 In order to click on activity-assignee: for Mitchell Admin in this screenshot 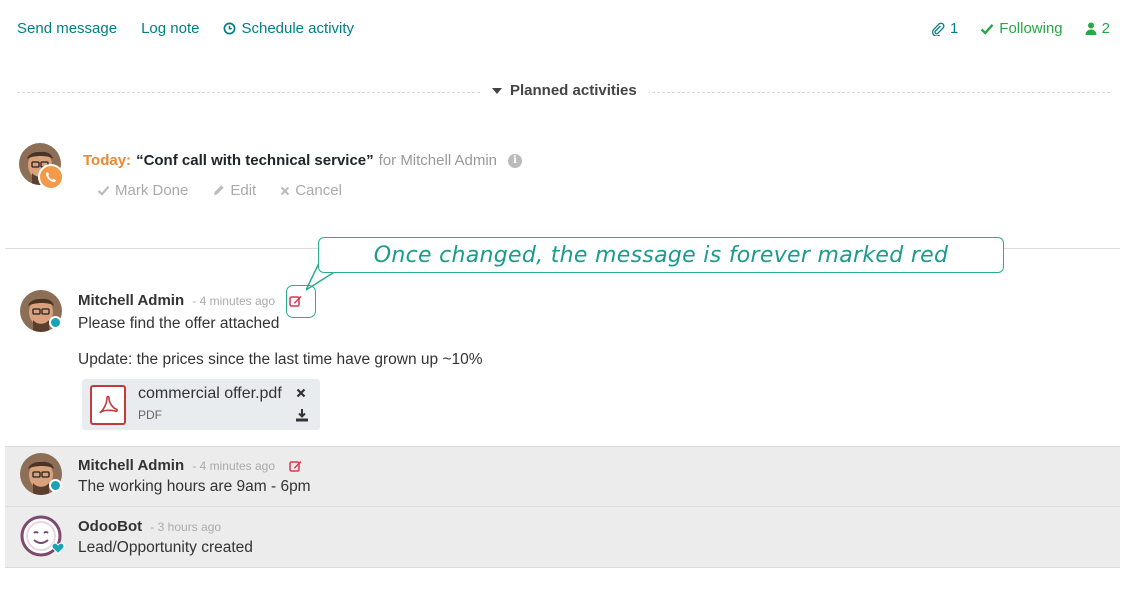, I will do `click(438, 160)`.